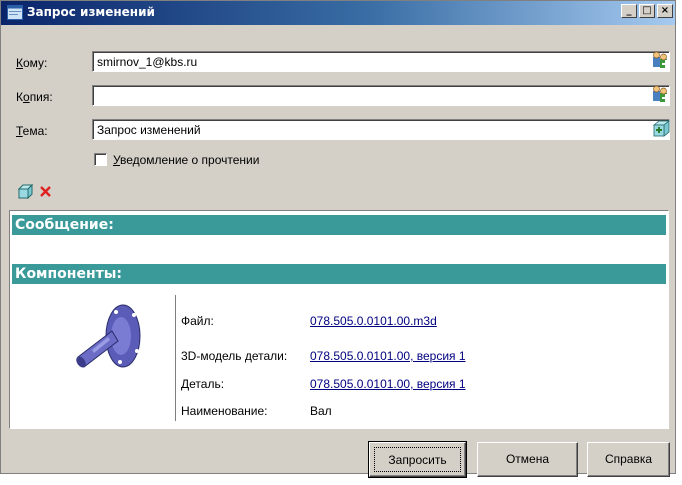 The image size is (682, 485). I want to click on read-receipt-label: Уведомление о прочтении, so click(186, 160).